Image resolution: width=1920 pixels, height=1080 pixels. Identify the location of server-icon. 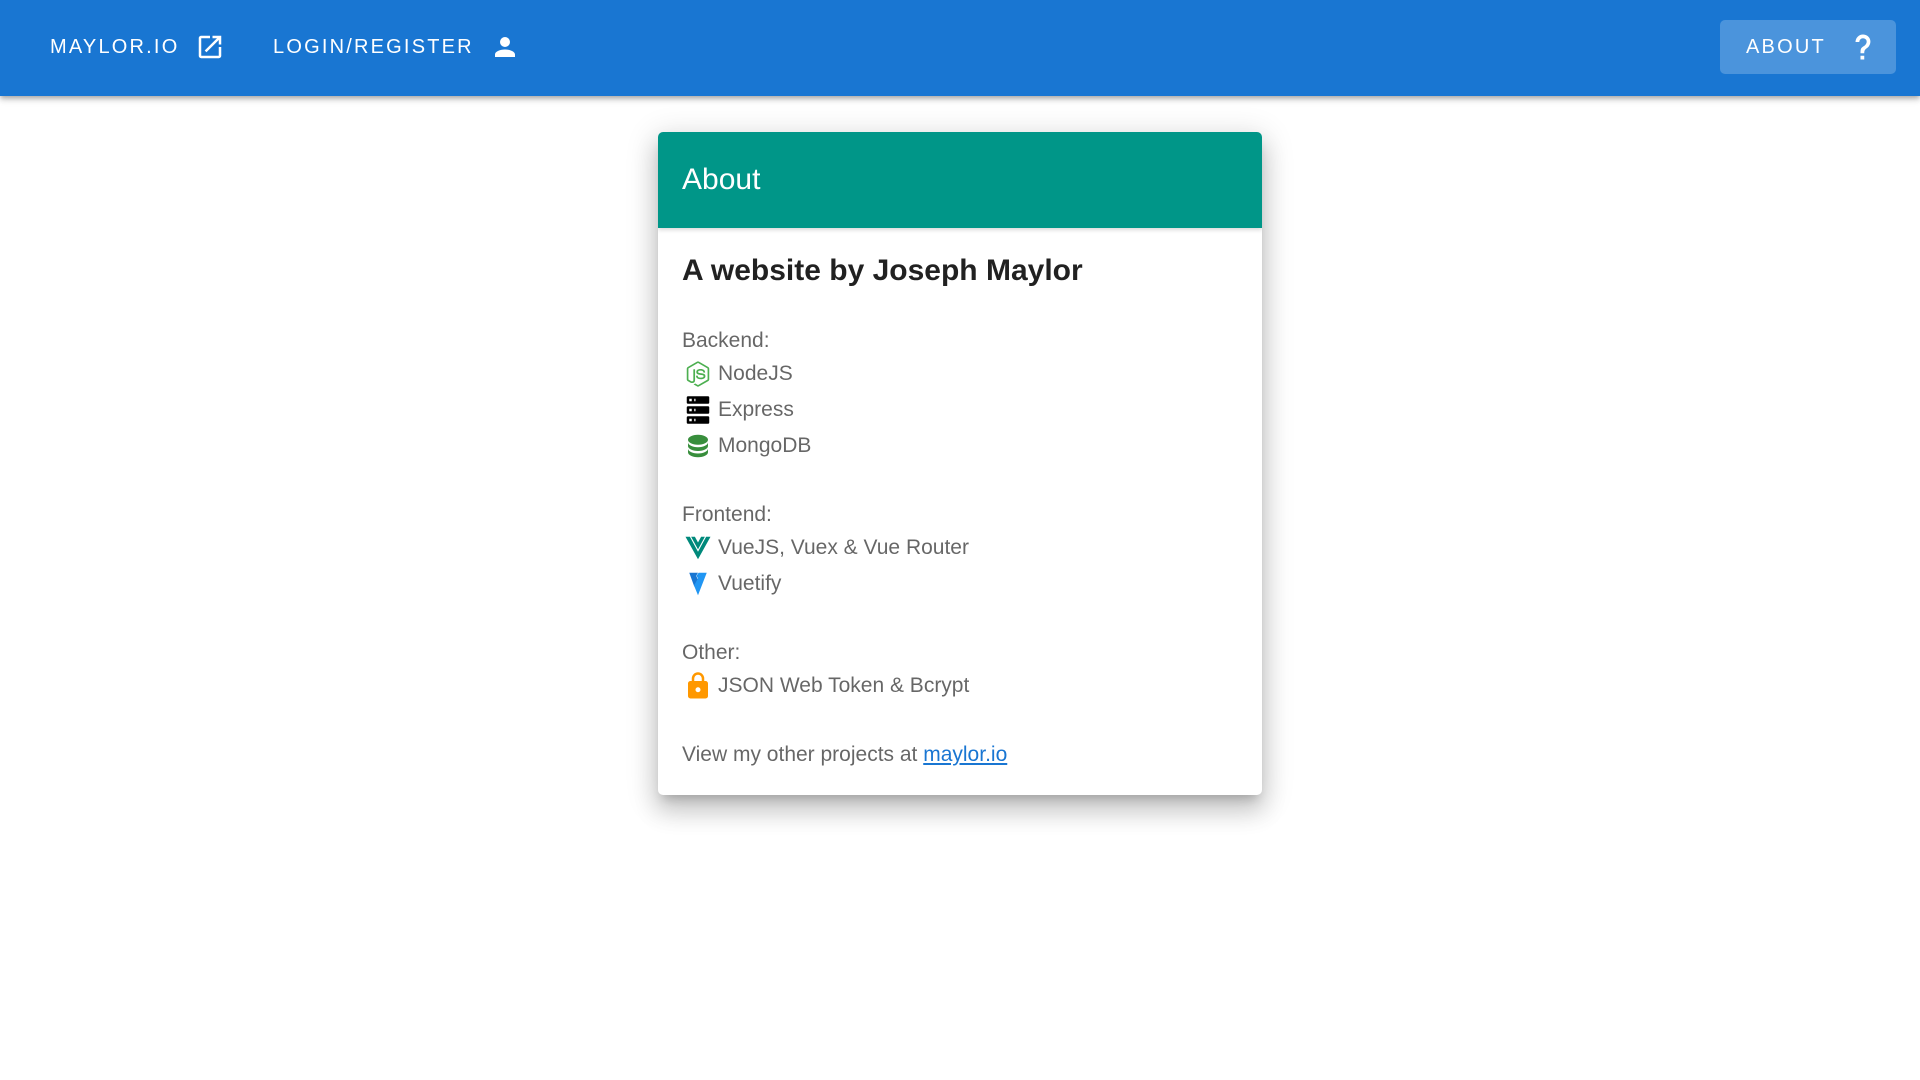
(698, 410).